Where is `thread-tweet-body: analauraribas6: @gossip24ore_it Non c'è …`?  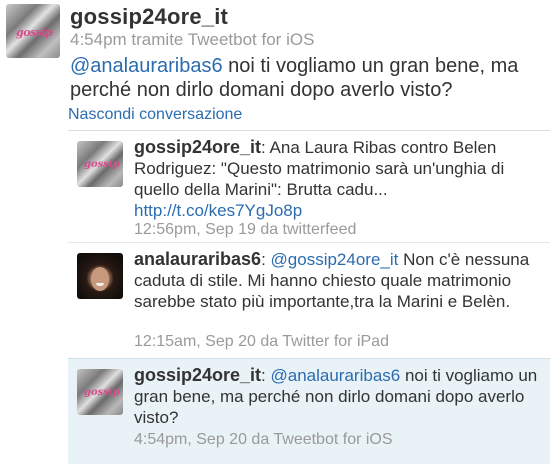
thread-tweet-body: analauraribas6: @gossip24ore_it Non c'è … is located at coordinates (339, 280).